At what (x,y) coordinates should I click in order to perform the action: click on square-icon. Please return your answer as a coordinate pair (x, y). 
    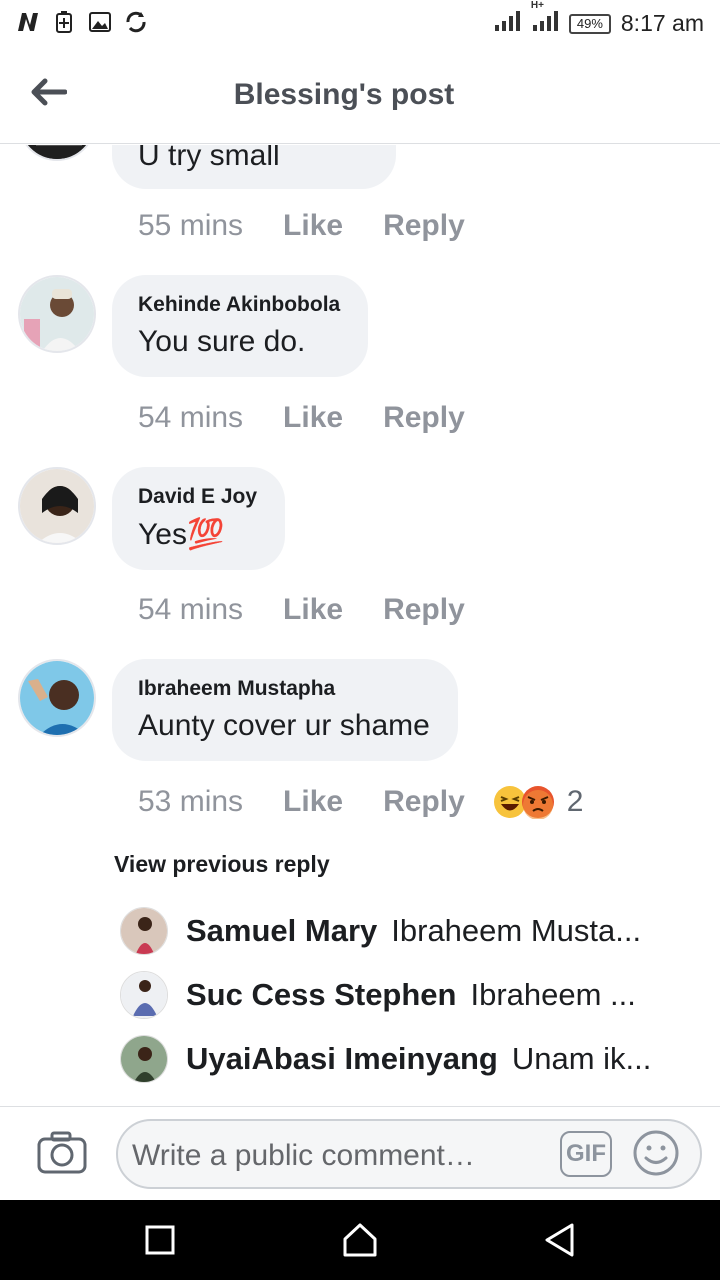
    Looking at the image, I should click on (160, 1240).